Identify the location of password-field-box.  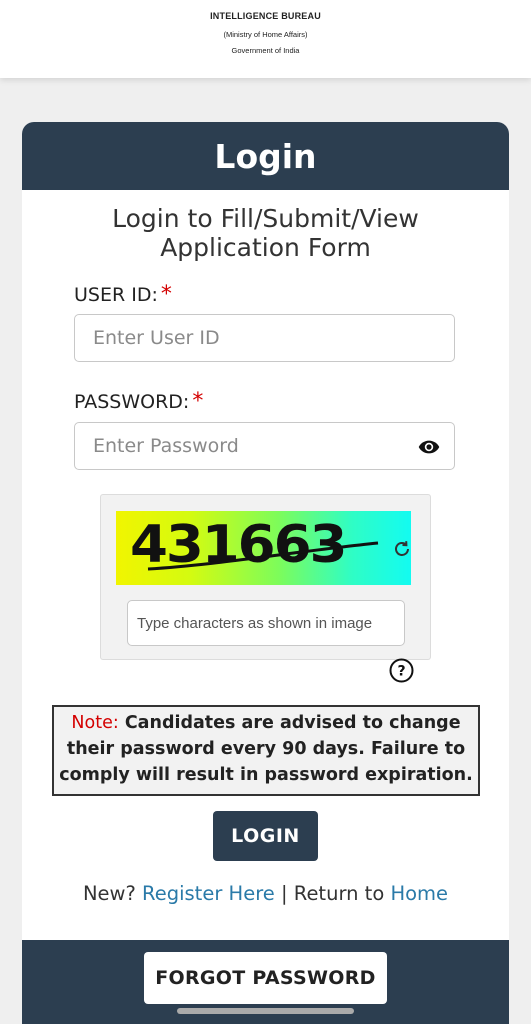
(264, 446).